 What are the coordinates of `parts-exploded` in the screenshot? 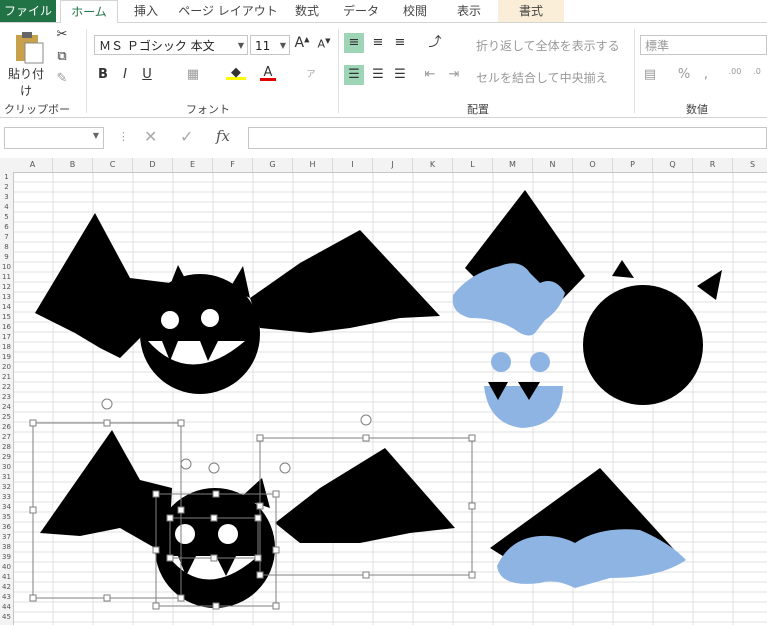 It's located at (587, 309).